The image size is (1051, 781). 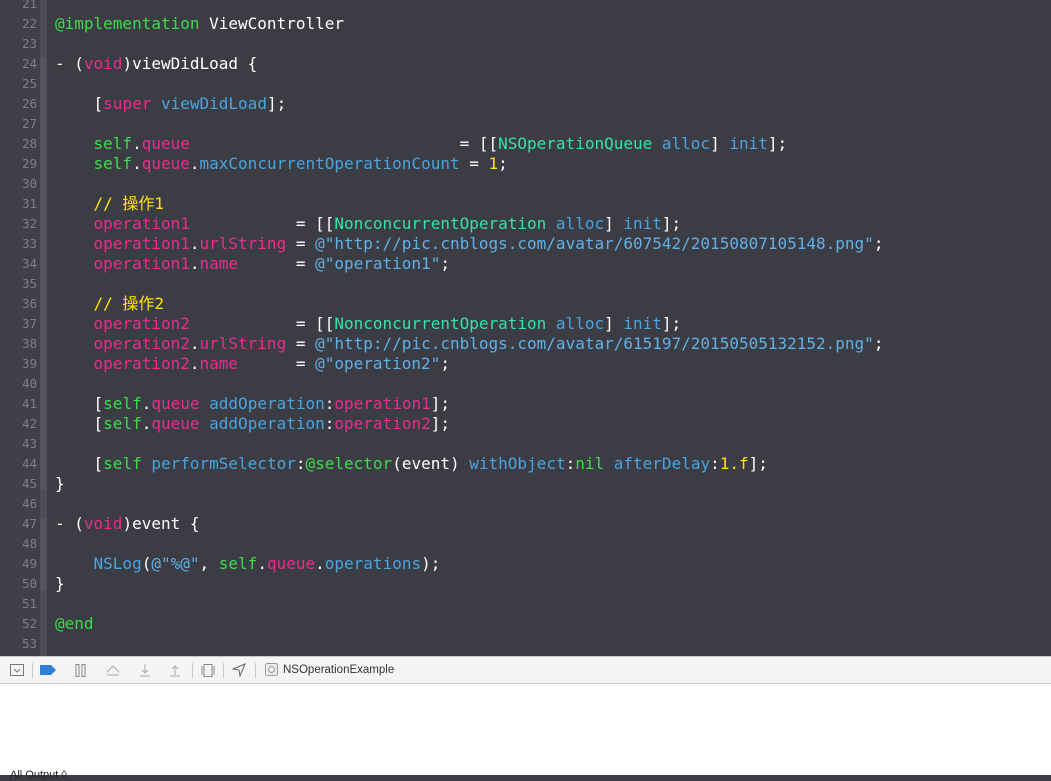 I want to click on code-line: 52 @end, so click(x=525, y=624).